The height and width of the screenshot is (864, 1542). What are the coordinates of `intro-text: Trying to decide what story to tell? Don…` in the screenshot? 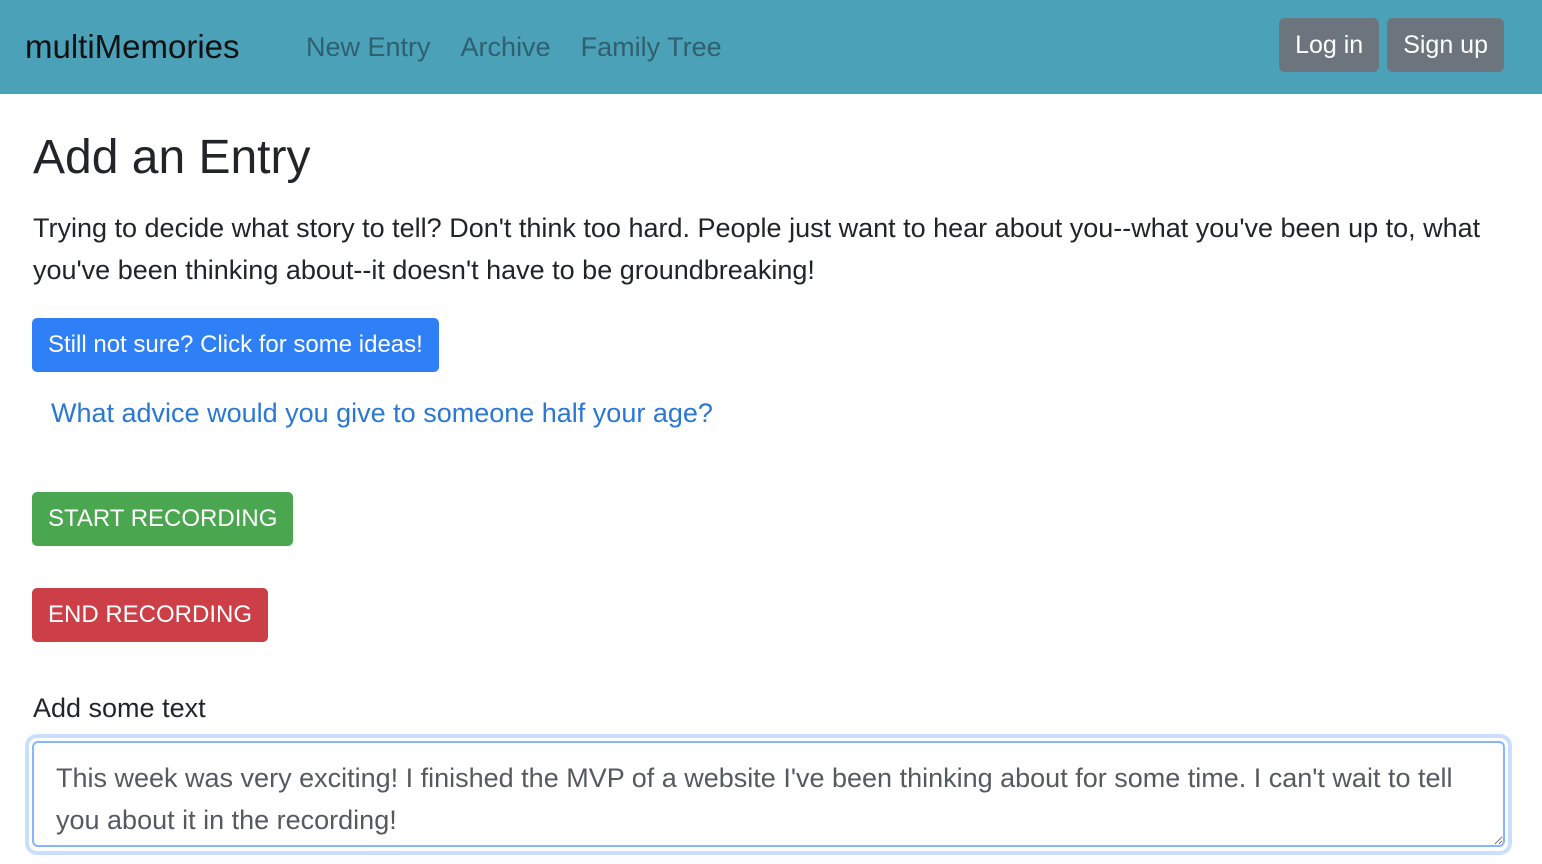 It's located at (757, 249).